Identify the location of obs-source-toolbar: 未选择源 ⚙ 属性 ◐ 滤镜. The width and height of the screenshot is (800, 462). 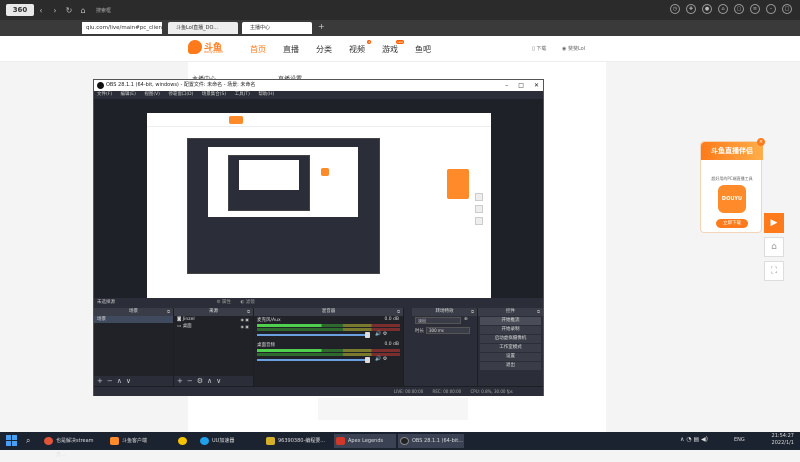
(318, 303).